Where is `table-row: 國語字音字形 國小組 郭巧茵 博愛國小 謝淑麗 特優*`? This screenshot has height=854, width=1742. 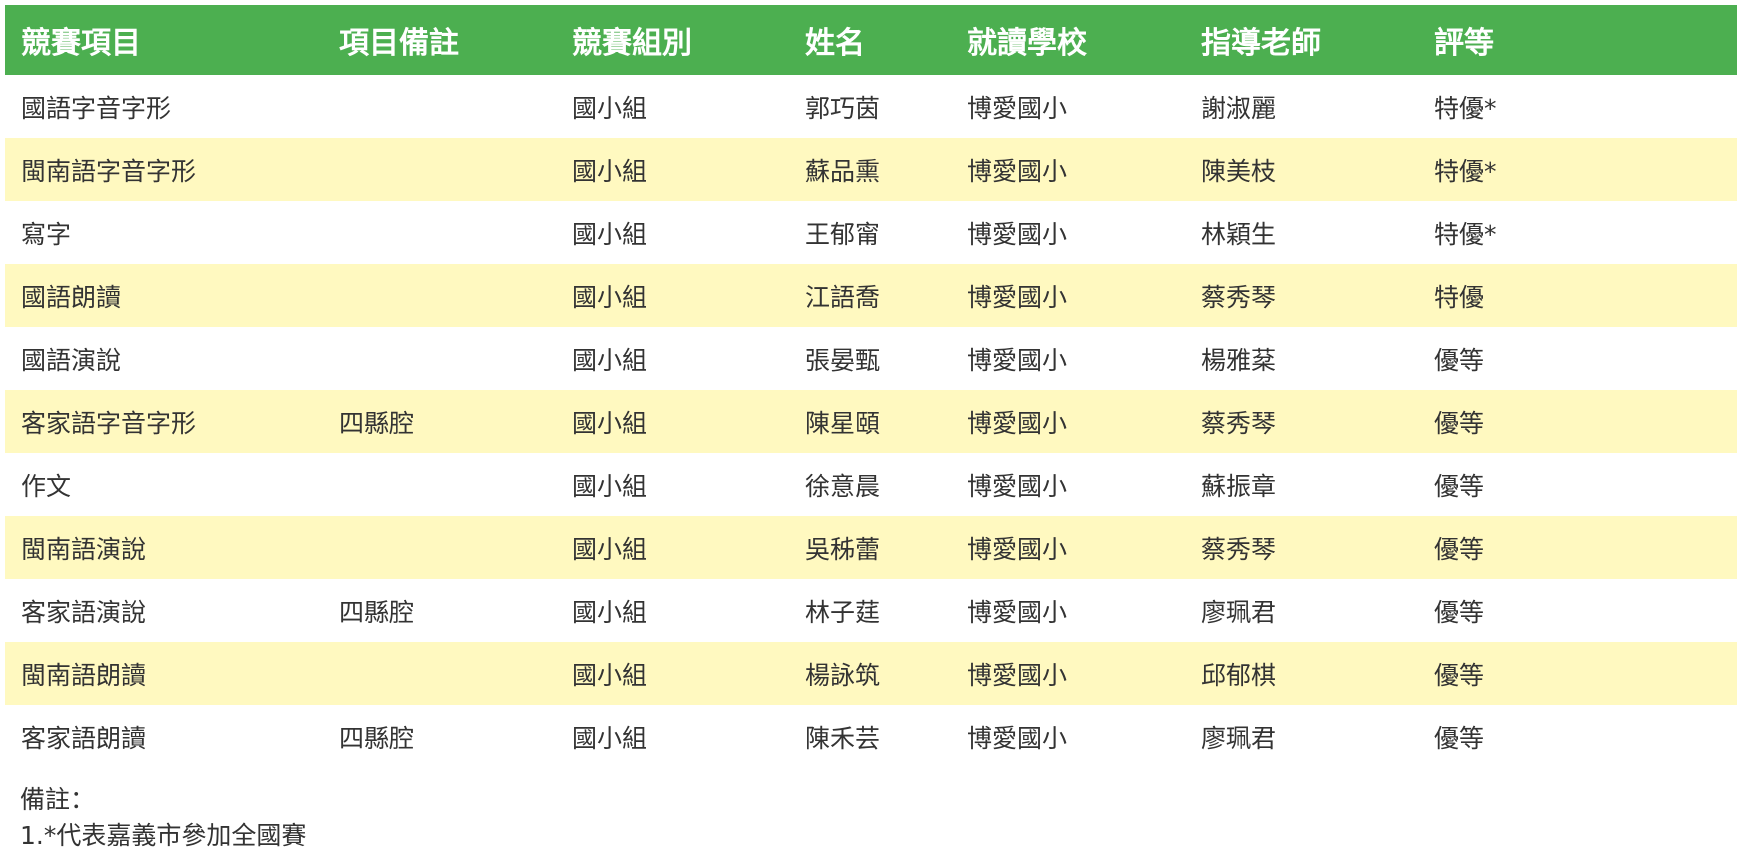 table-row: 國語字音字形 國小組 郭巧茵 博愛國小 謝淑麗 特優* is located at coordinates (871, 106).